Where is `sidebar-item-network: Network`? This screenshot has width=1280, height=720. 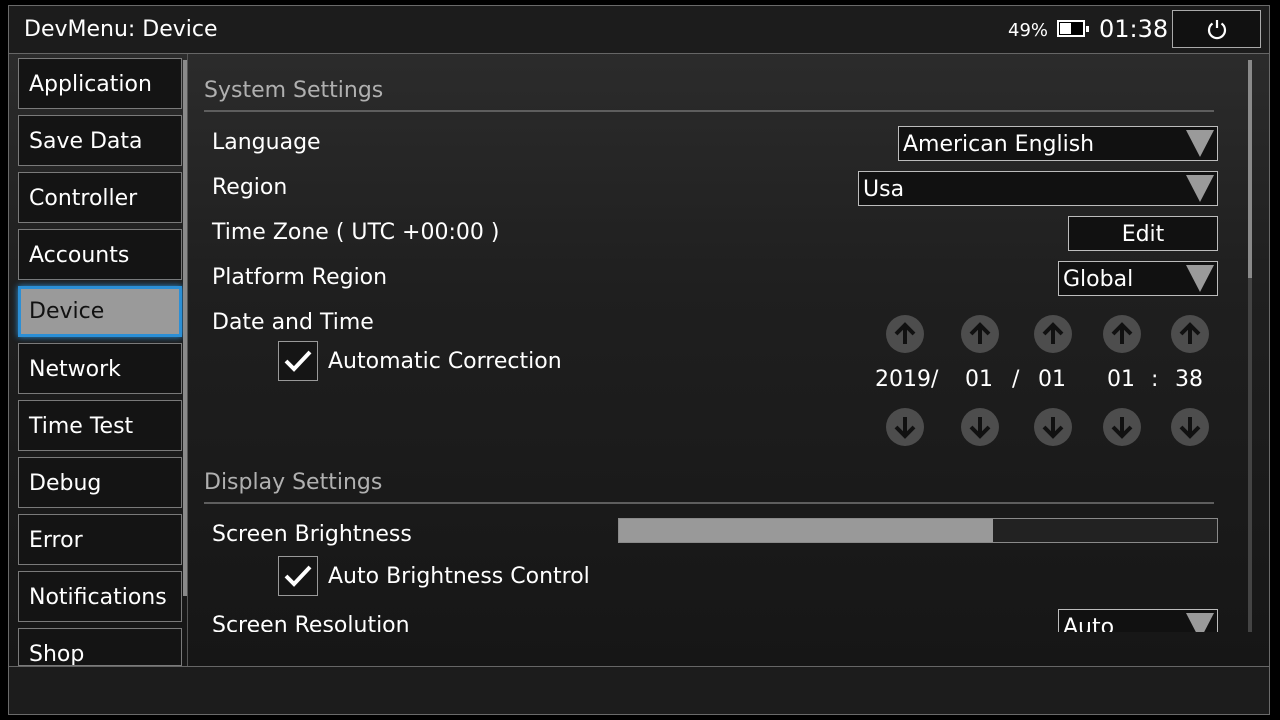
sidebar-item-network: Network is located at coordinates (100, 368).